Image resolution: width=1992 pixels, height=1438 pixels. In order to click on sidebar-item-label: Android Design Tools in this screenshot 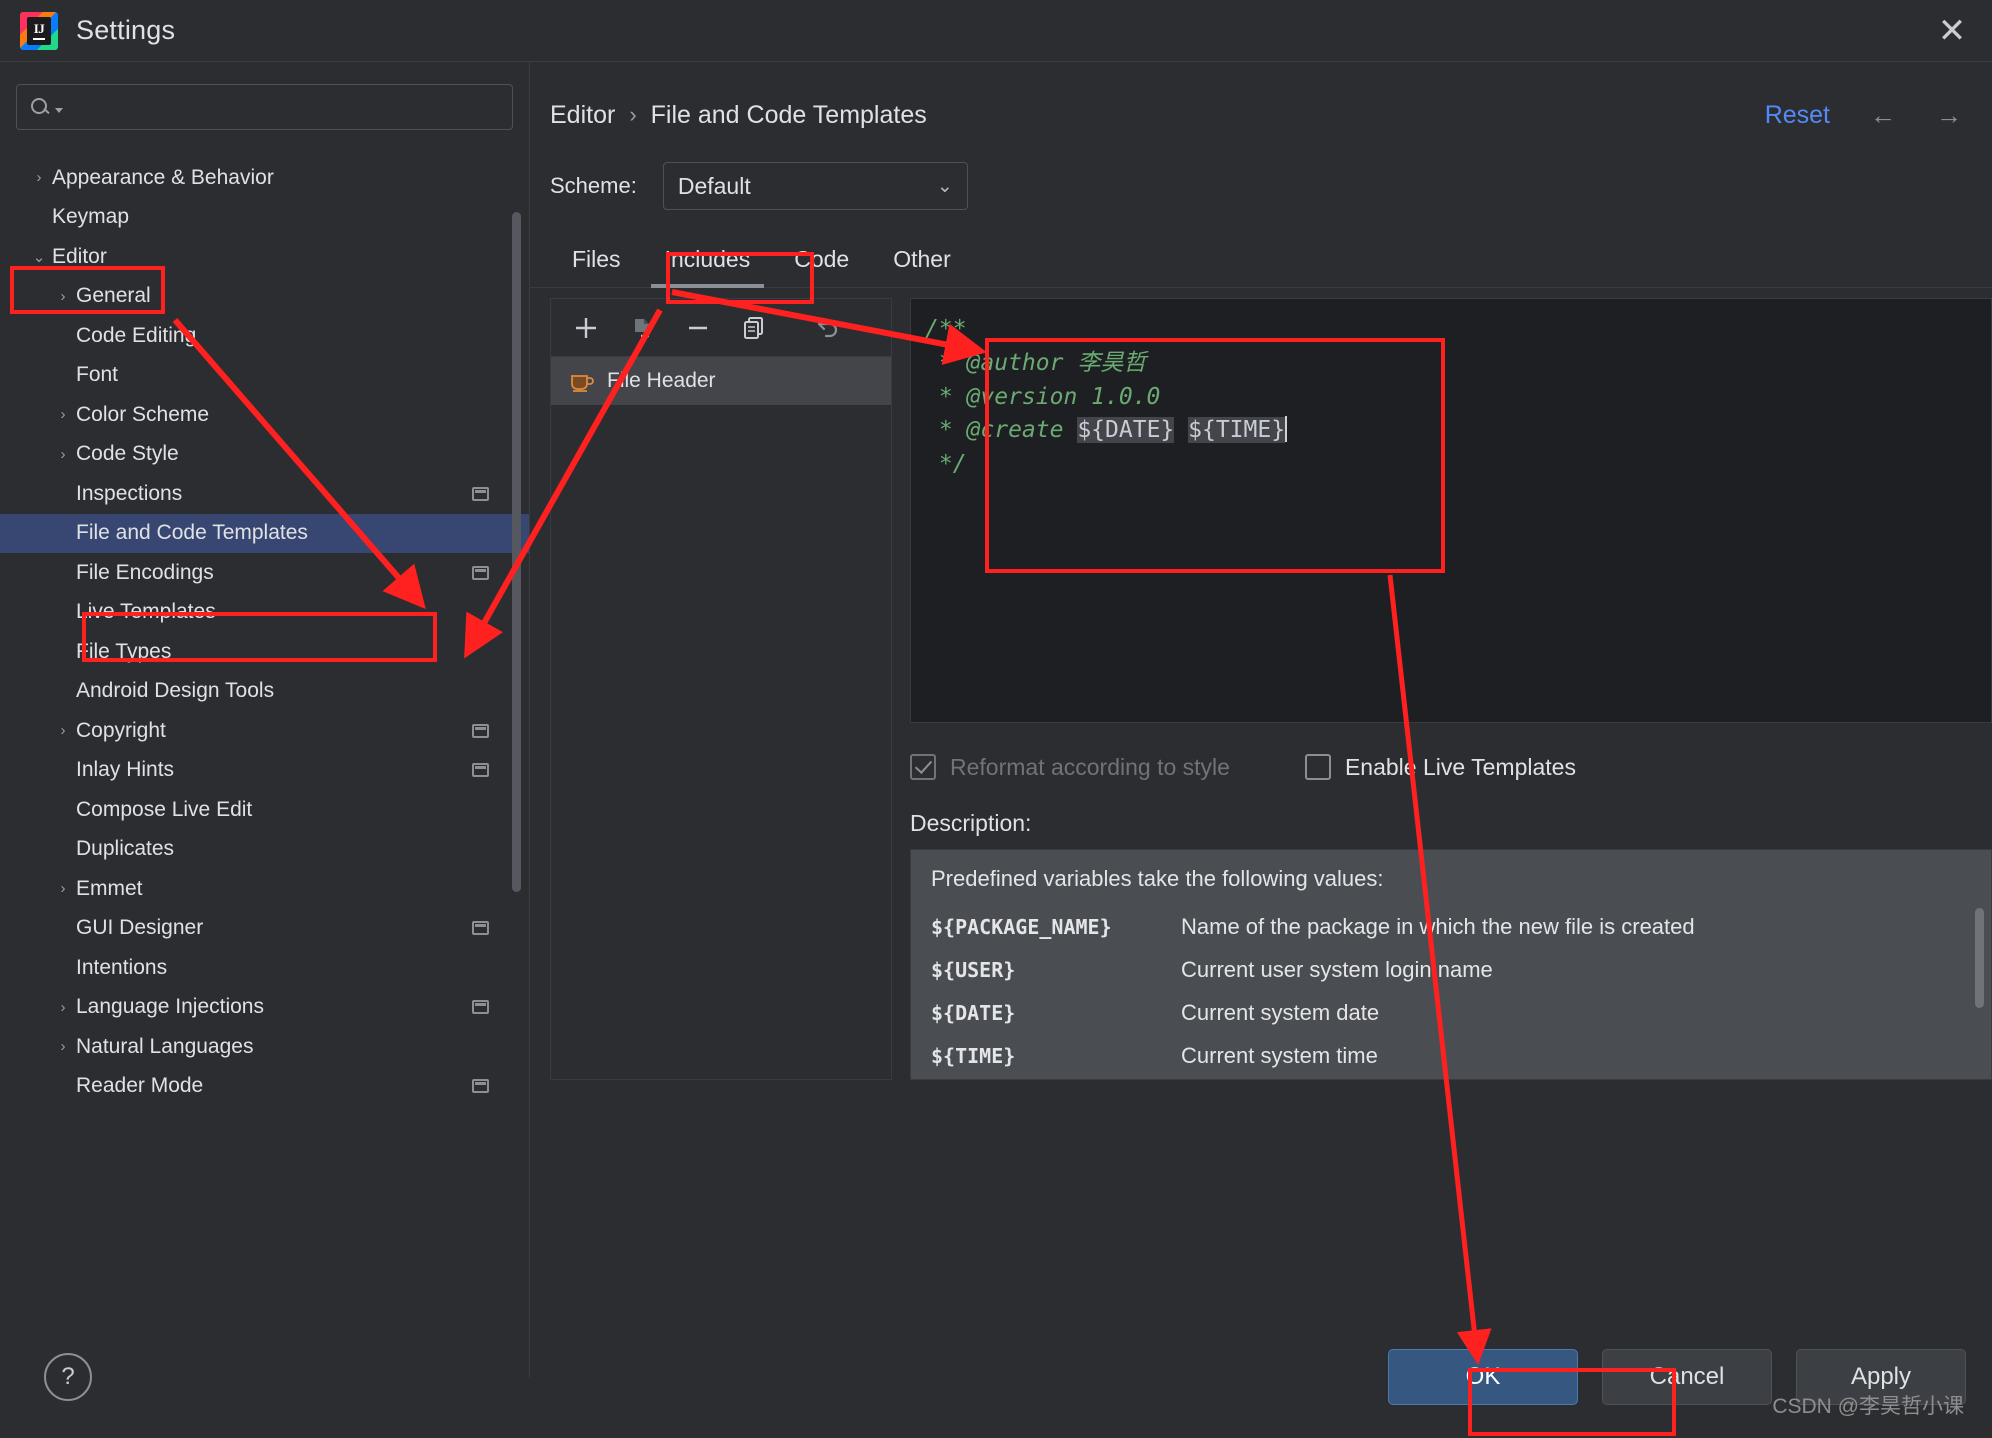, I will do `click(175, 691)`.